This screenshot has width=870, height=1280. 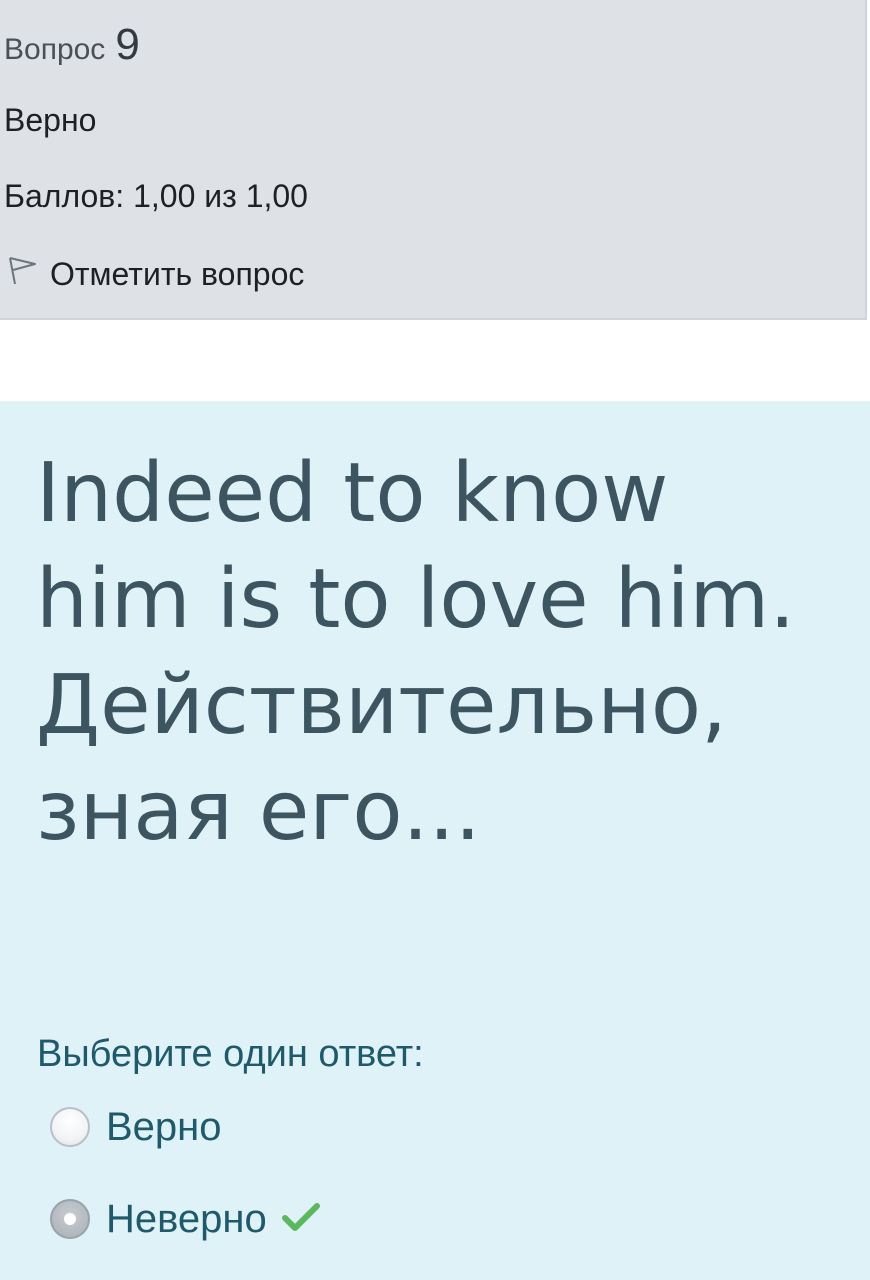 What do you see at coordinates (55, 49) in the screenshot?
I see `question-label: Вопрос` at bounding box center [55, 49].